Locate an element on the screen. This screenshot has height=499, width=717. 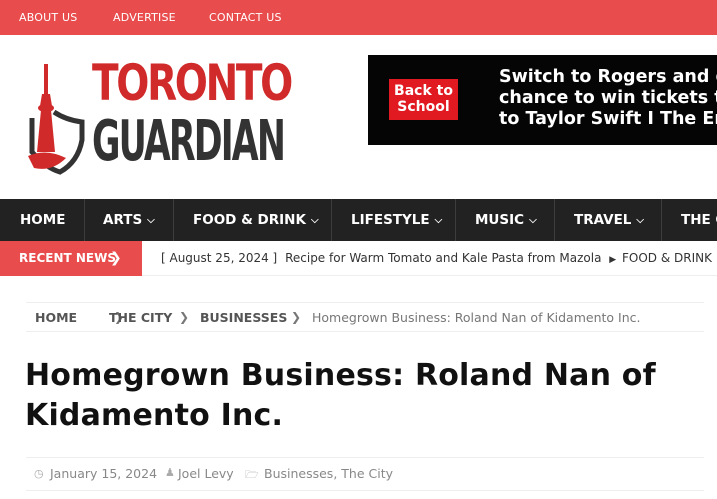
user-icon: ♟ is located at coordinates (170, 472).